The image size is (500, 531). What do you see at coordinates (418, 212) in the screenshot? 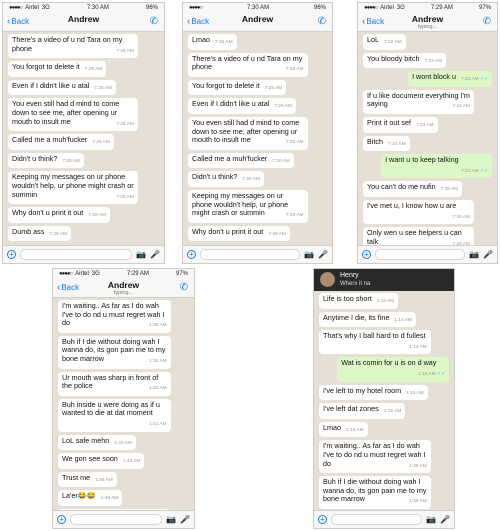
I see `incoming-message: I've met u, I know how u are 7:25 AM` at bounding box center [418, 212].